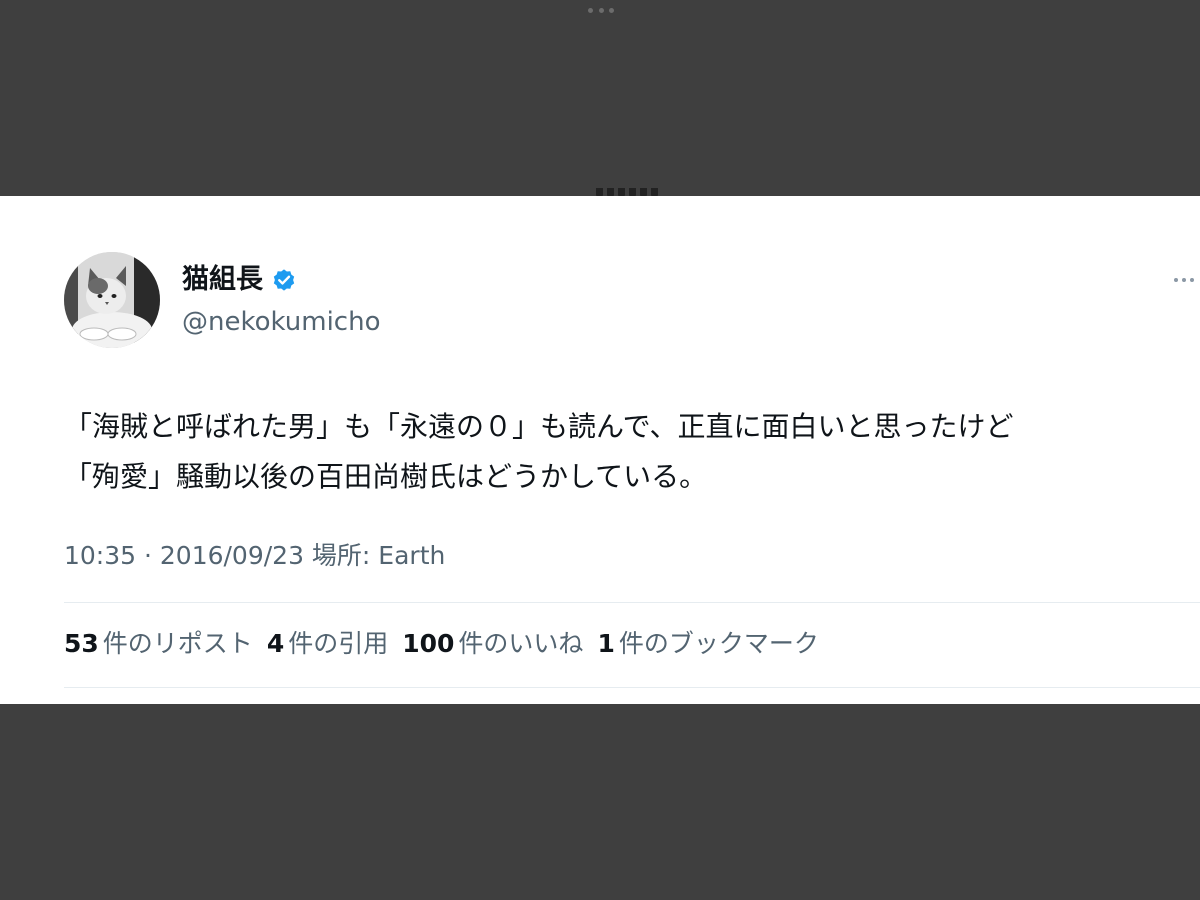 The width and height of the screenshot is (1200, 900). Describe the element at coordinates (81, 643) in the screenshot. I see `repost-count-value: 53` at that location.